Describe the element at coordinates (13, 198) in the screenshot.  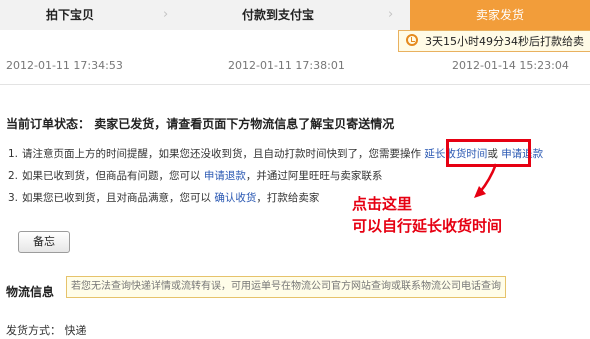
I see `item-number: 3.` at that location.